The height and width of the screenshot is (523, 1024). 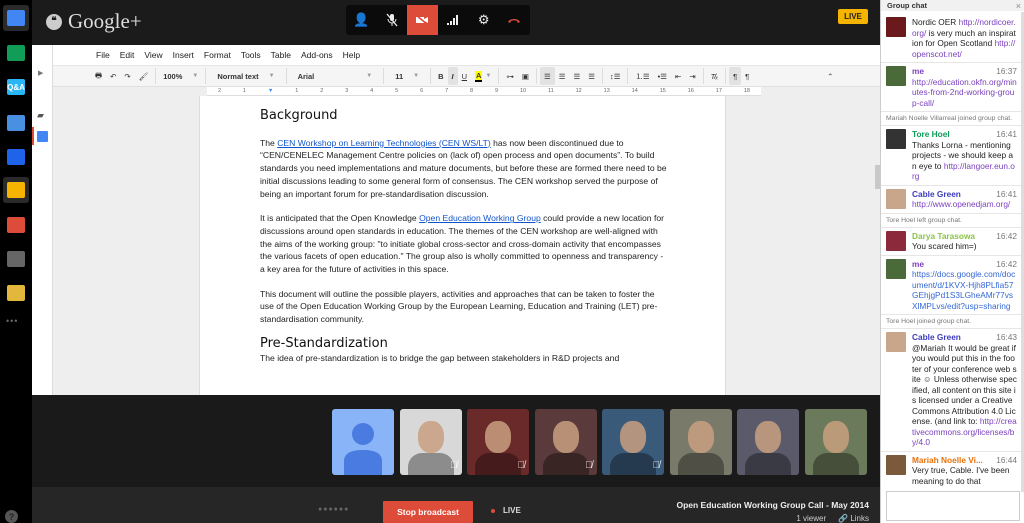 I want to click on clear-formatting-icon: T̸ₓ, so click(x=714, y=76).